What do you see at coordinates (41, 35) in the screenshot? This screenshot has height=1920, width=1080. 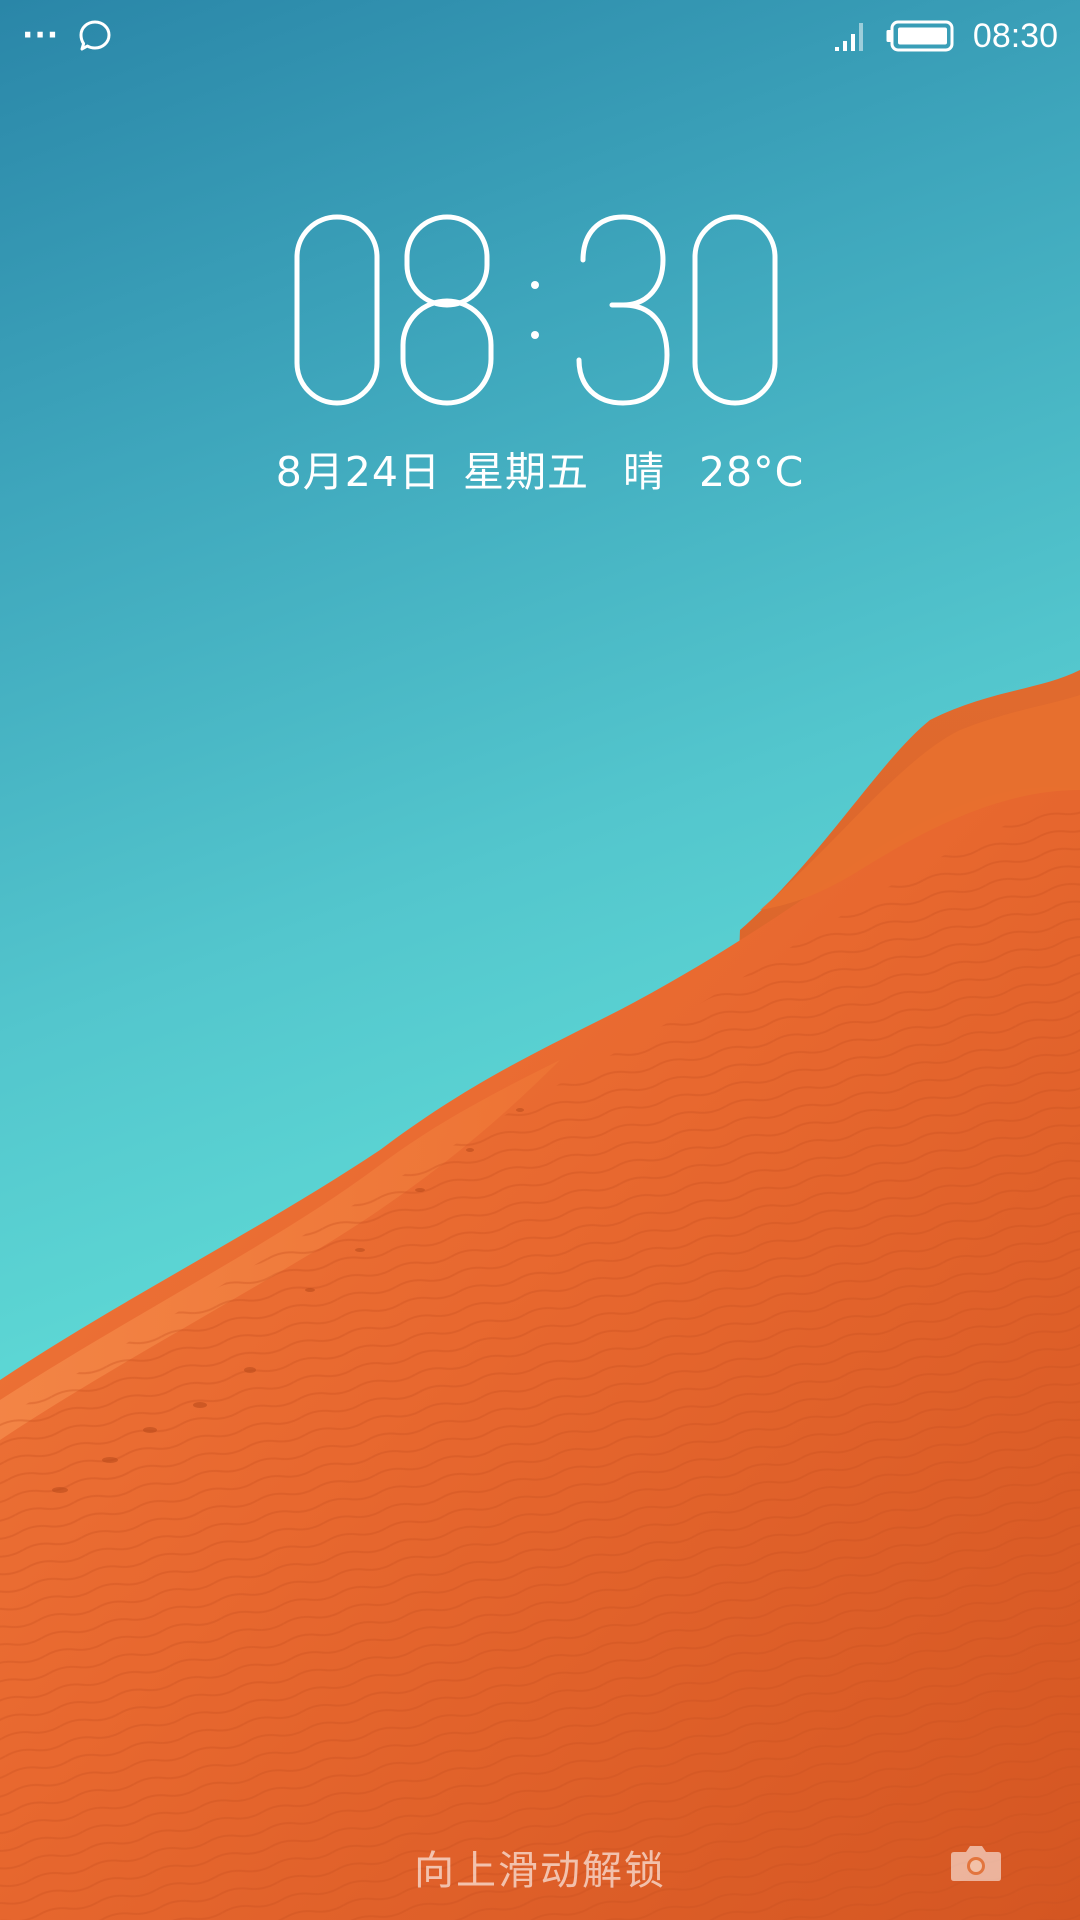 I see `more-dots-icon: ···` at bounding box center [41, 35].